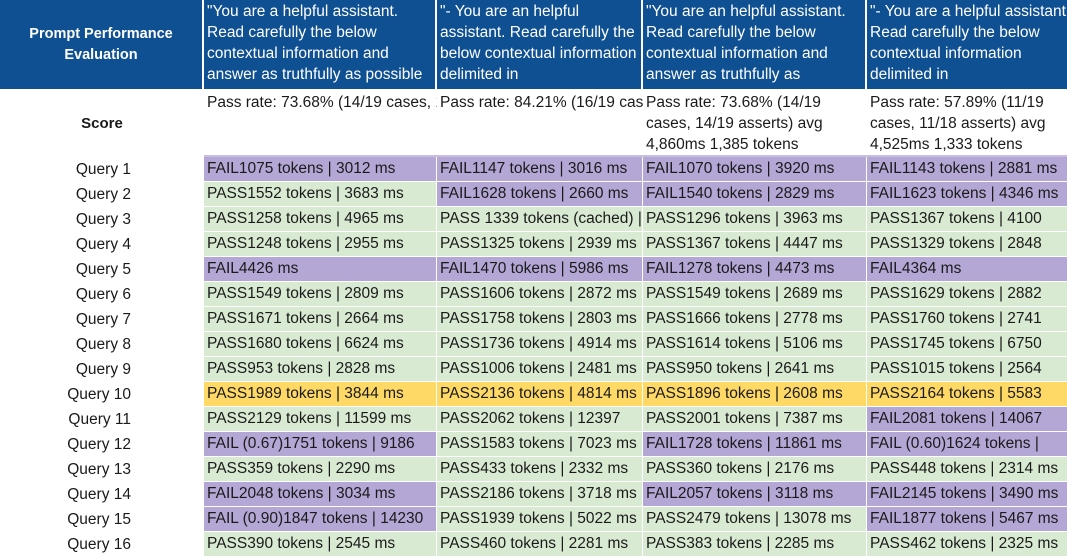  Describe the element at coordinates (102, 369) in the screenshot. I see `query-label: Query 9` at that location.